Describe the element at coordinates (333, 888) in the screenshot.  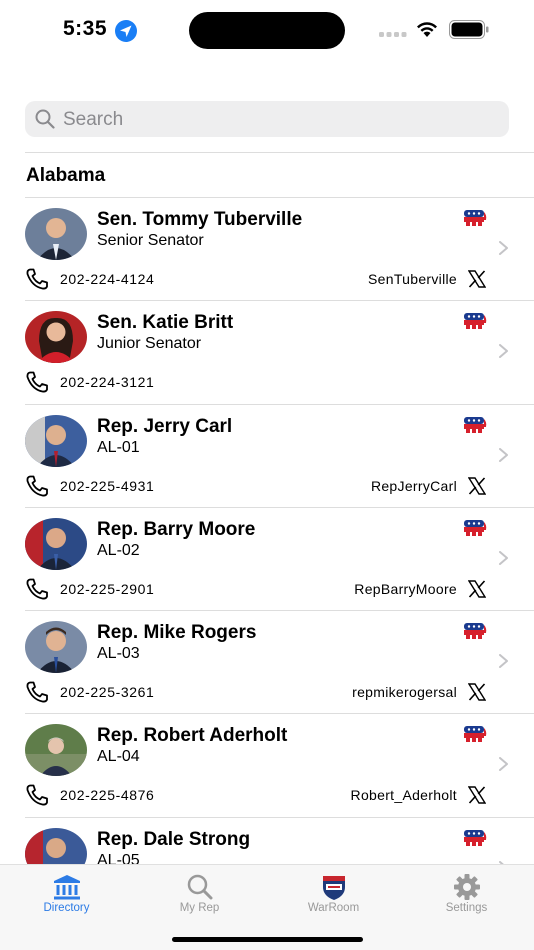
I see `warroom-icon` at that location.